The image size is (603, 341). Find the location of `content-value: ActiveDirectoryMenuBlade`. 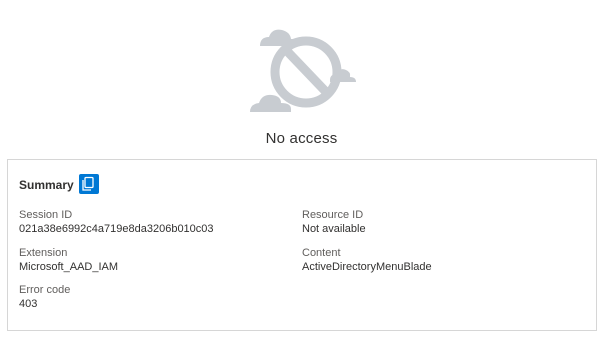

content-value: ActiveDirectoryMenuBlade is located at coordinates (367, 267).